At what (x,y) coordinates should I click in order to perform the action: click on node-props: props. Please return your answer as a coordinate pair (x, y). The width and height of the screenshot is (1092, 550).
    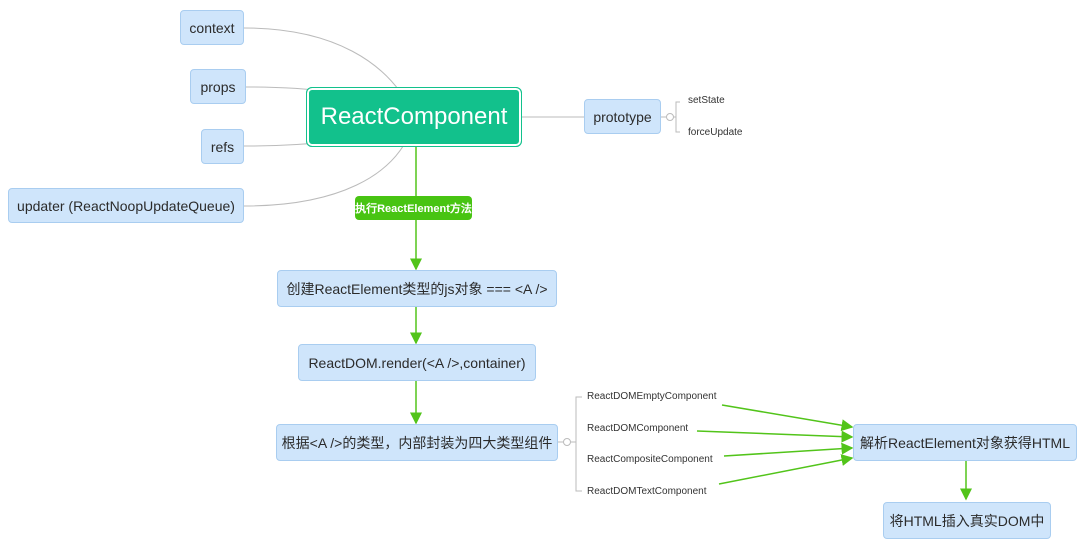
    Looking at the image, I should click on (218, 86).